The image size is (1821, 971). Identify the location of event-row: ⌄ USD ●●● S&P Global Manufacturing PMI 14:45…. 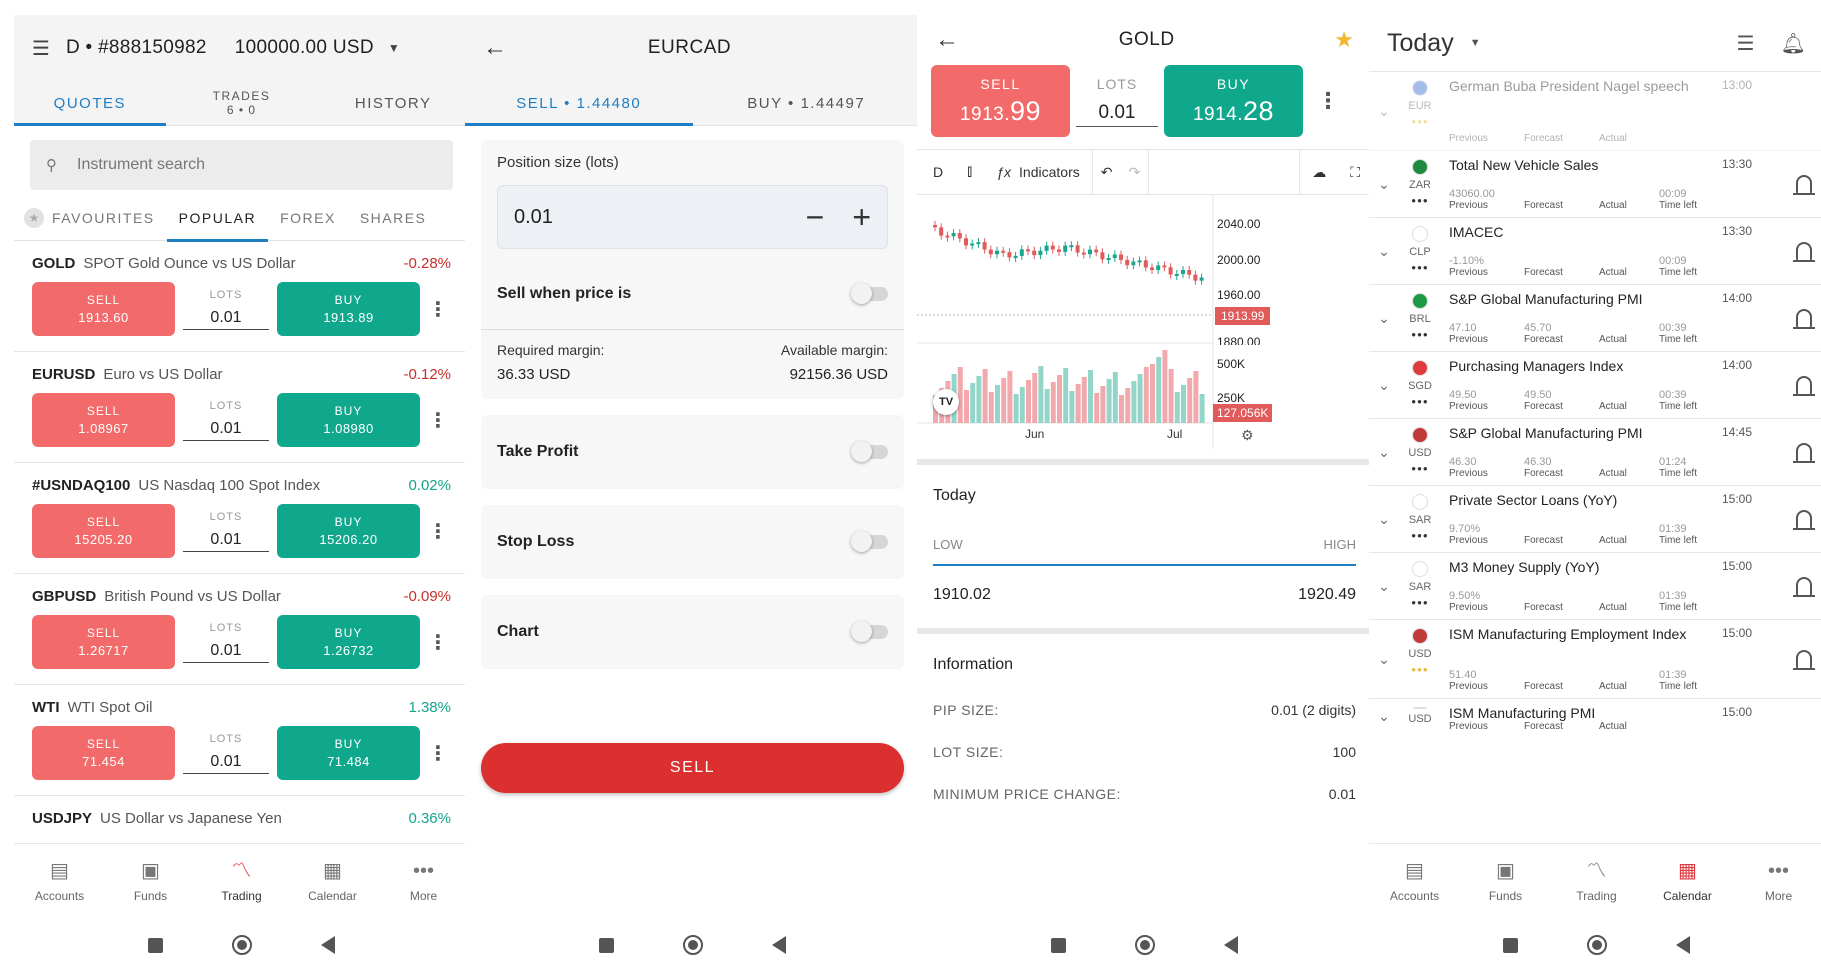
(1595, 452).